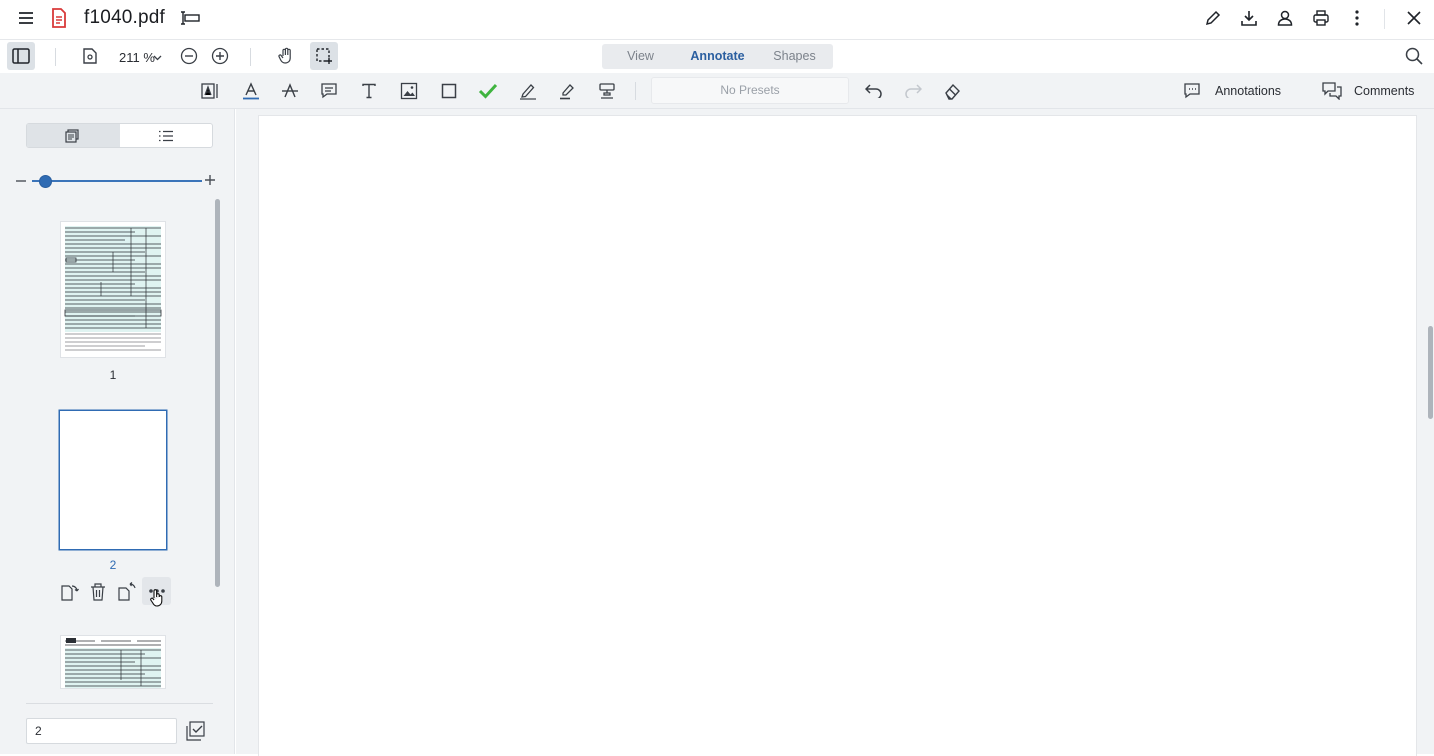  Describe the element at coordinates (69, 592) in the screenshot. I see `rotate-clockwise-icon` at that location.